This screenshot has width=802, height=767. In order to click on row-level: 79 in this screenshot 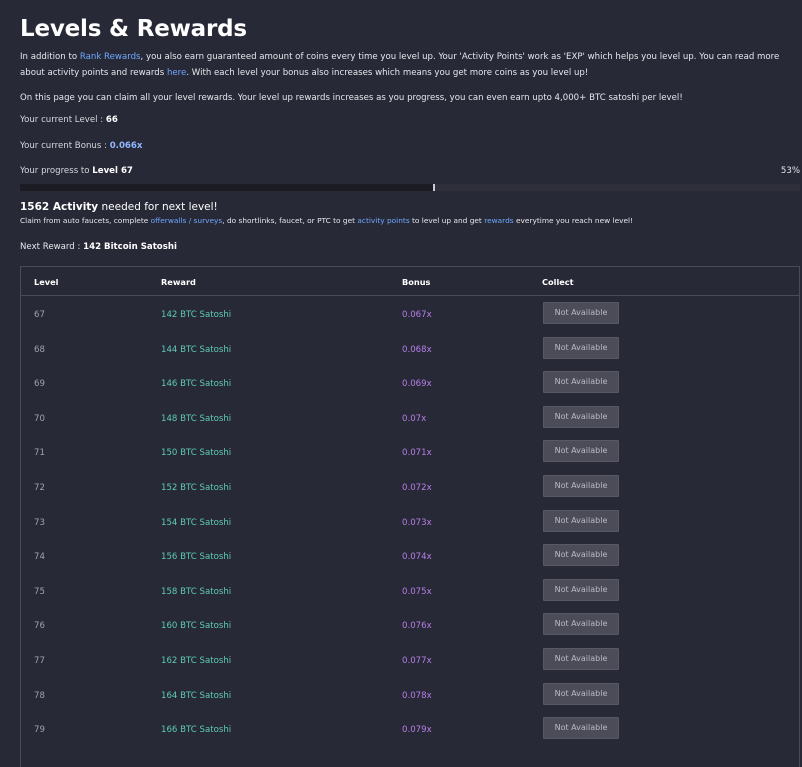, I will do `click(39, 730)`.